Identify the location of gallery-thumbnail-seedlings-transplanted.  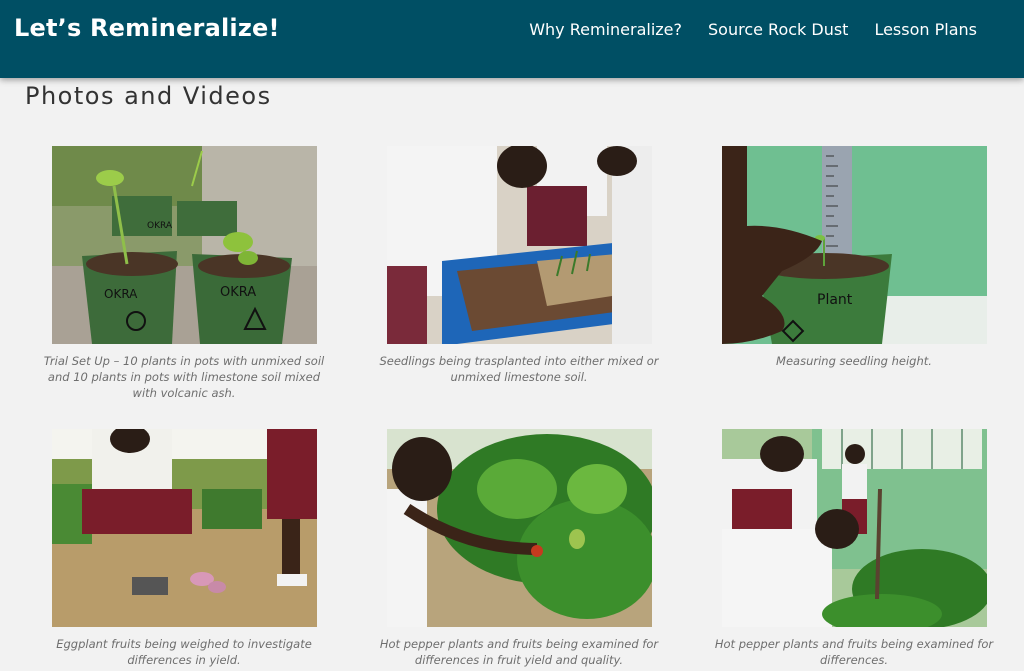
(519, 245).